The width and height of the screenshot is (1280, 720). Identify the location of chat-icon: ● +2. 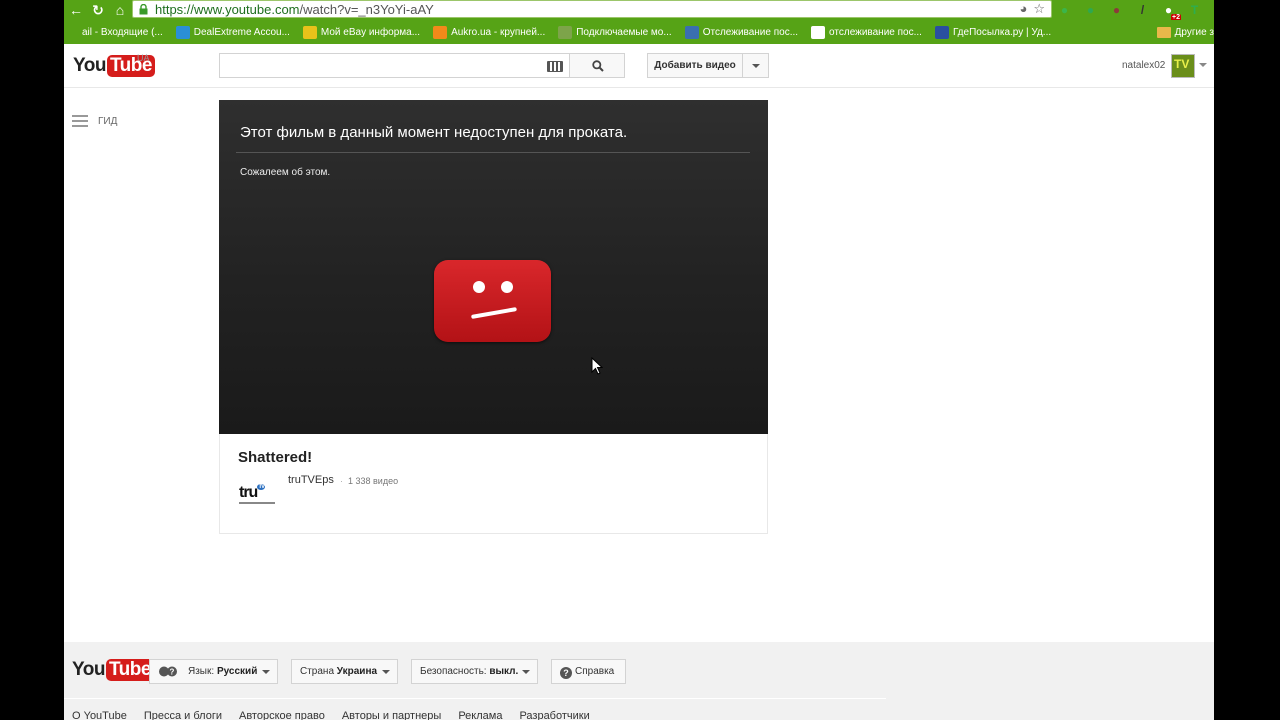
(1170, 12).